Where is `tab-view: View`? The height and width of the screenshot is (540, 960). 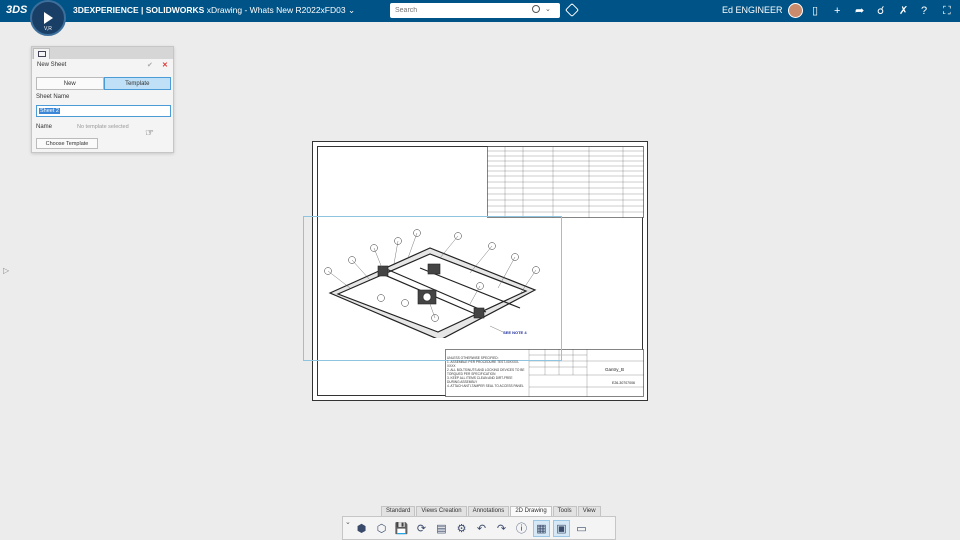 tab-view: View is located at coordinates (589, 511).